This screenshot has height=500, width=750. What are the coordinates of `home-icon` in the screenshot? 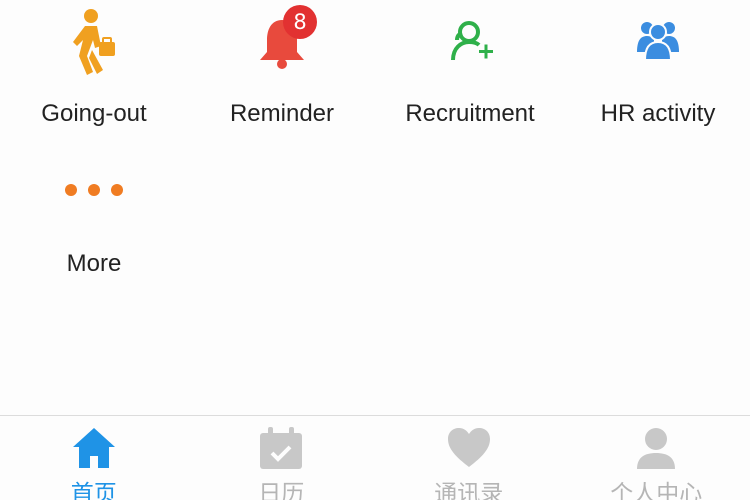 It's located at (94, 448).